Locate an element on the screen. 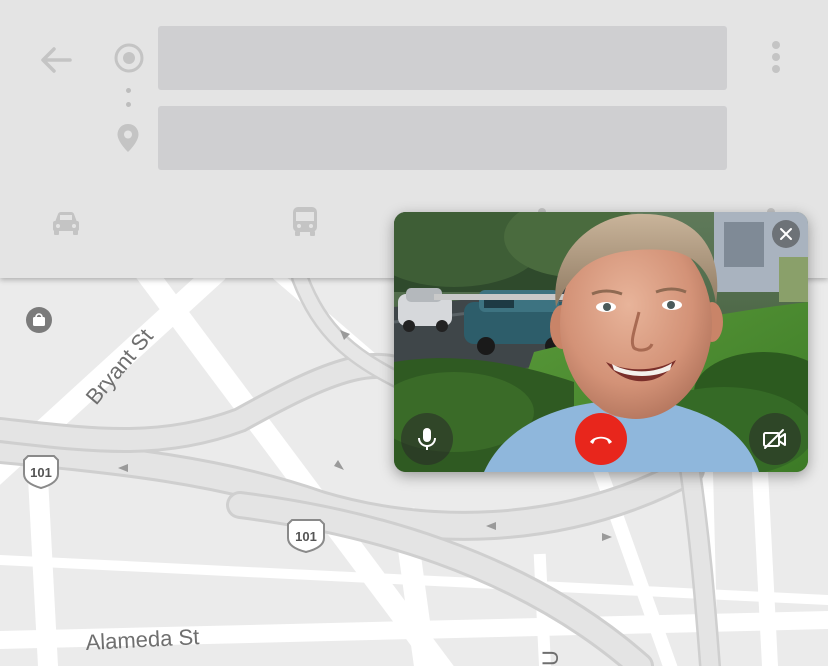 The width and height of the screenshot is (828, 666). hangup-icon is located at coordinates (601, 439).